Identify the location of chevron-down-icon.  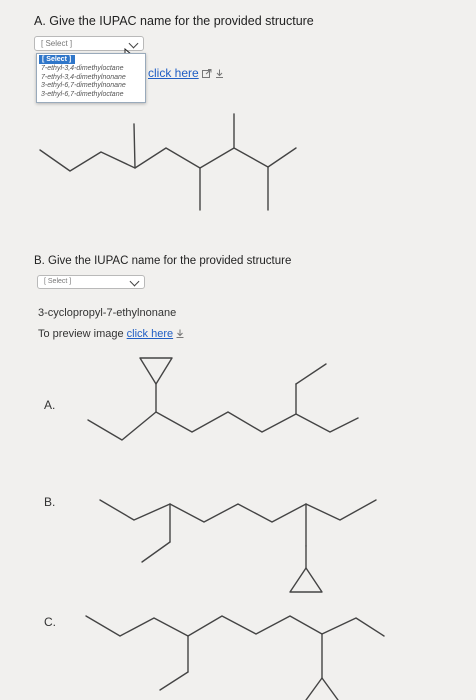
(134, 281).